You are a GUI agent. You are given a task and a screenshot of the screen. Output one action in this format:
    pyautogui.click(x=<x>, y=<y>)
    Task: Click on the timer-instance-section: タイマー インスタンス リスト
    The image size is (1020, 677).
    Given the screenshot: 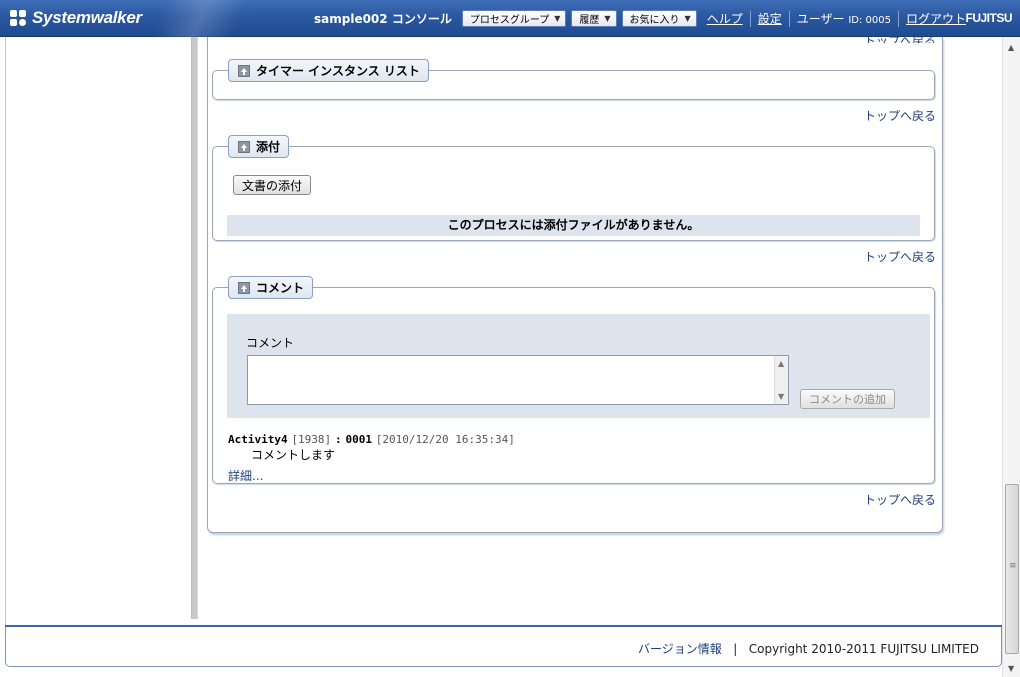 What is the action you would take?
    pyautogui.click(x=573, y=79)
    